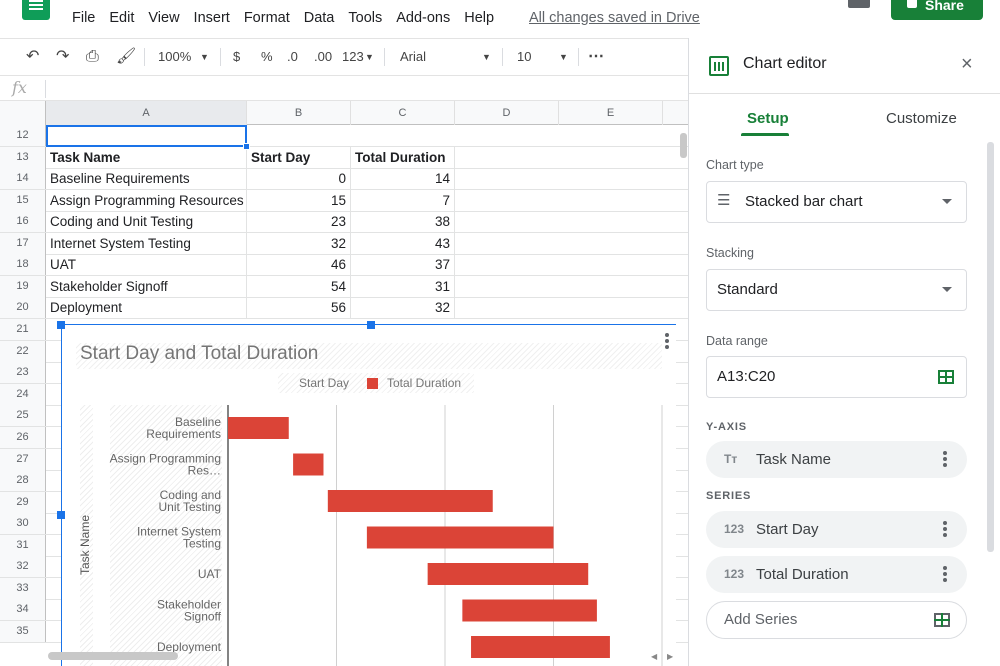 The height and width of the screenshot is (666, 1000). What do you see at coordinates (365, 18) in the screenshot?
I see `menu-tools: Tools` at bounding box center [365, 18].